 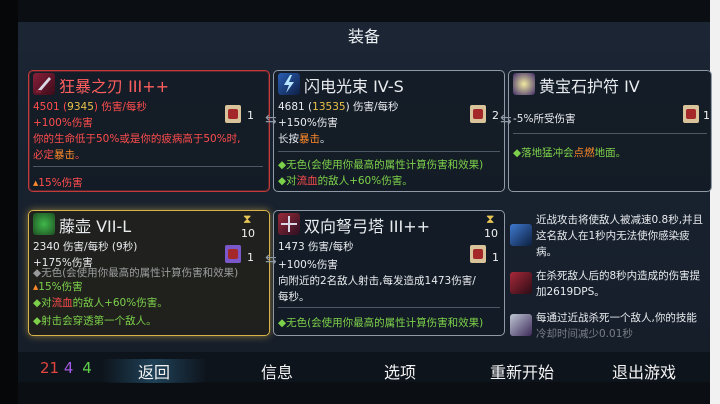 What do you see at coordinates (495, 115) in the screenshot?
I see `scroll-count: 2` at bounding box center [495, 115].